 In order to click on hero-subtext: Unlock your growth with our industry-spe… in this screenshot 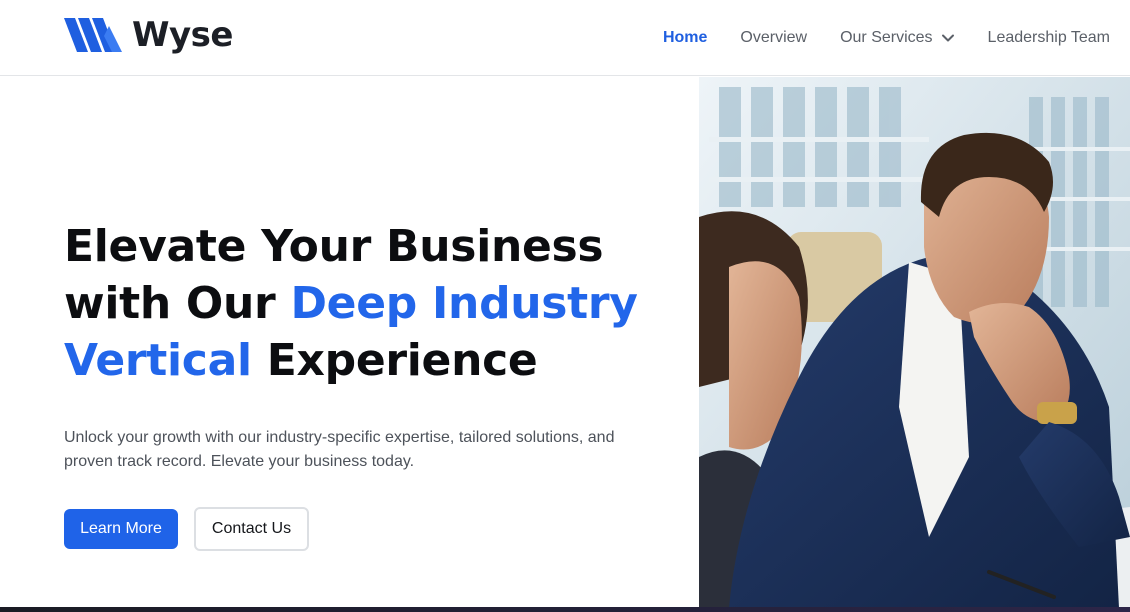, I will do `click(339, 449)`.